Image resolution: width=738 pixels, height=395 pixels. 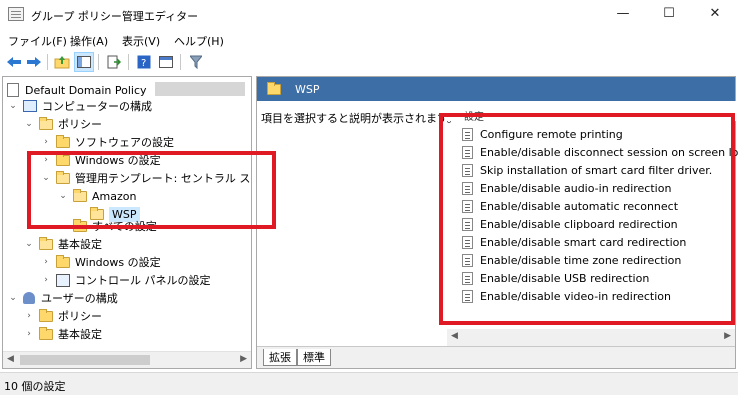 I want to click on tab-extended: 拡張, so click(x=280, y=357).